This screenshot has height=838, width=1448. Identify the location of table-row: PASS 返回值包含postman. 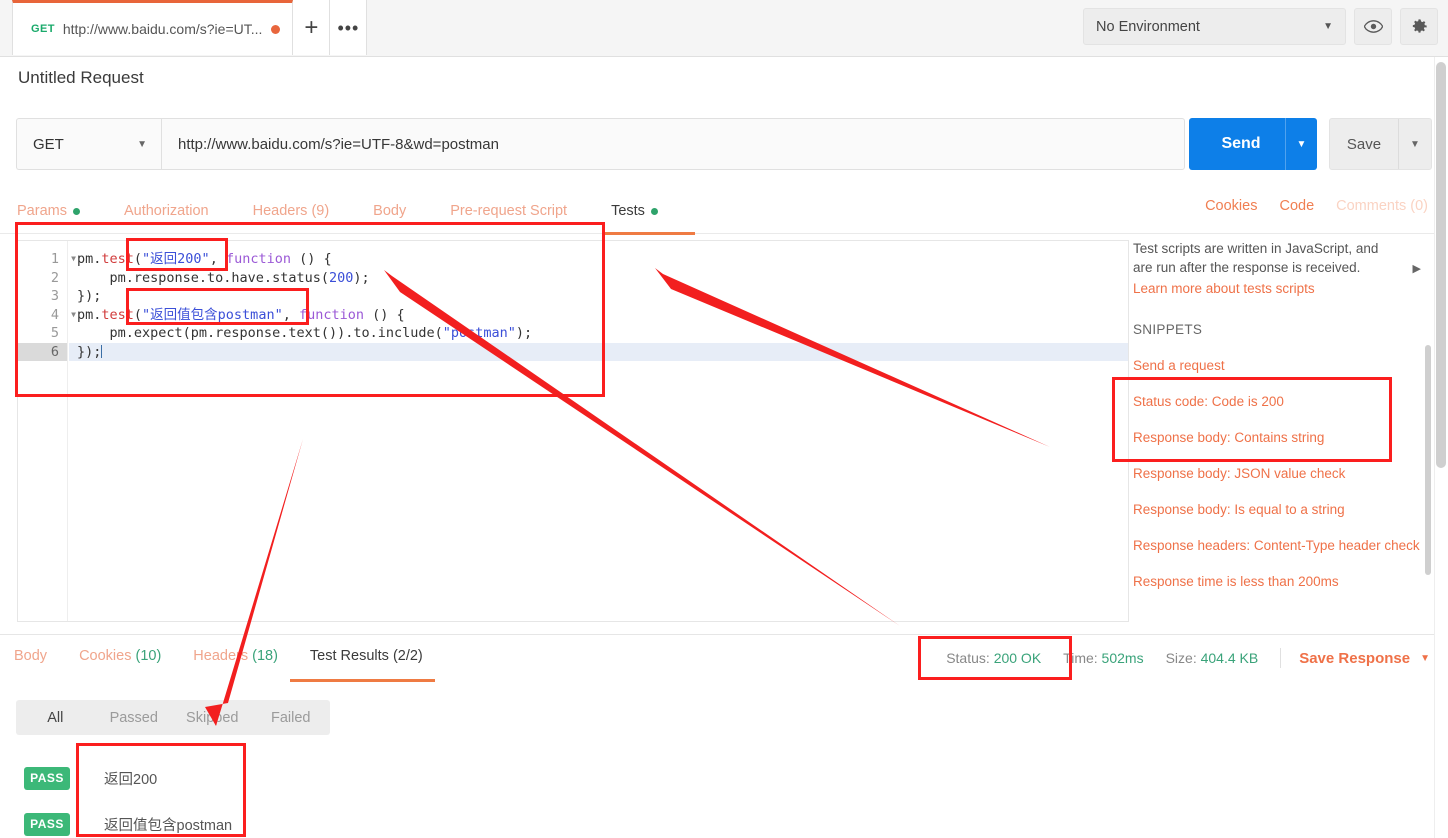
(128, 819).